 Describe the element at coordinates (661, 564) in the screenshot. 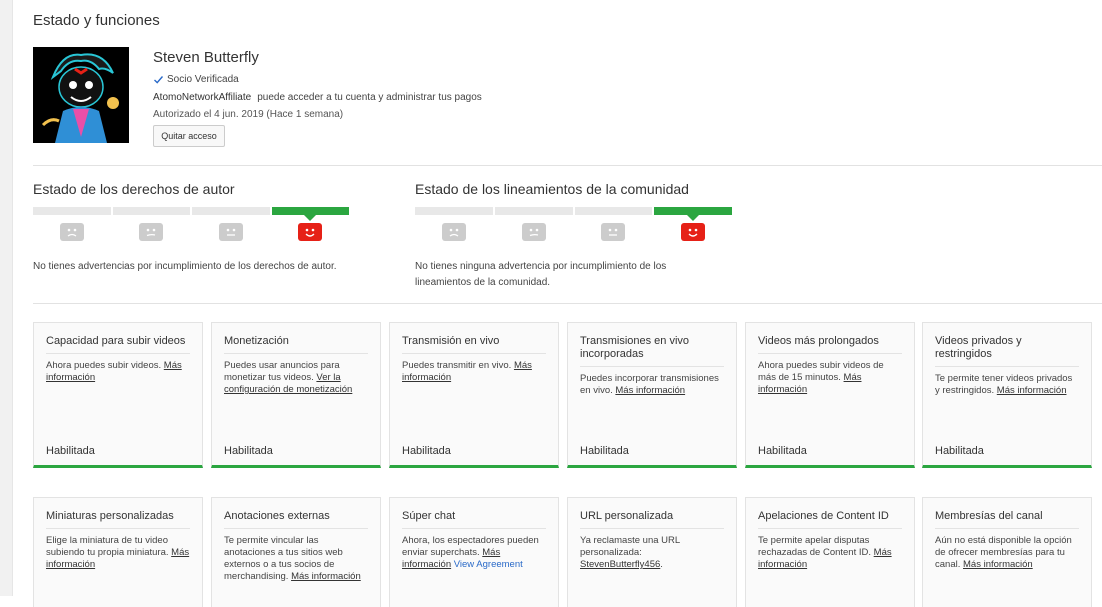

I see `card-desc-suffix: .` at that location.